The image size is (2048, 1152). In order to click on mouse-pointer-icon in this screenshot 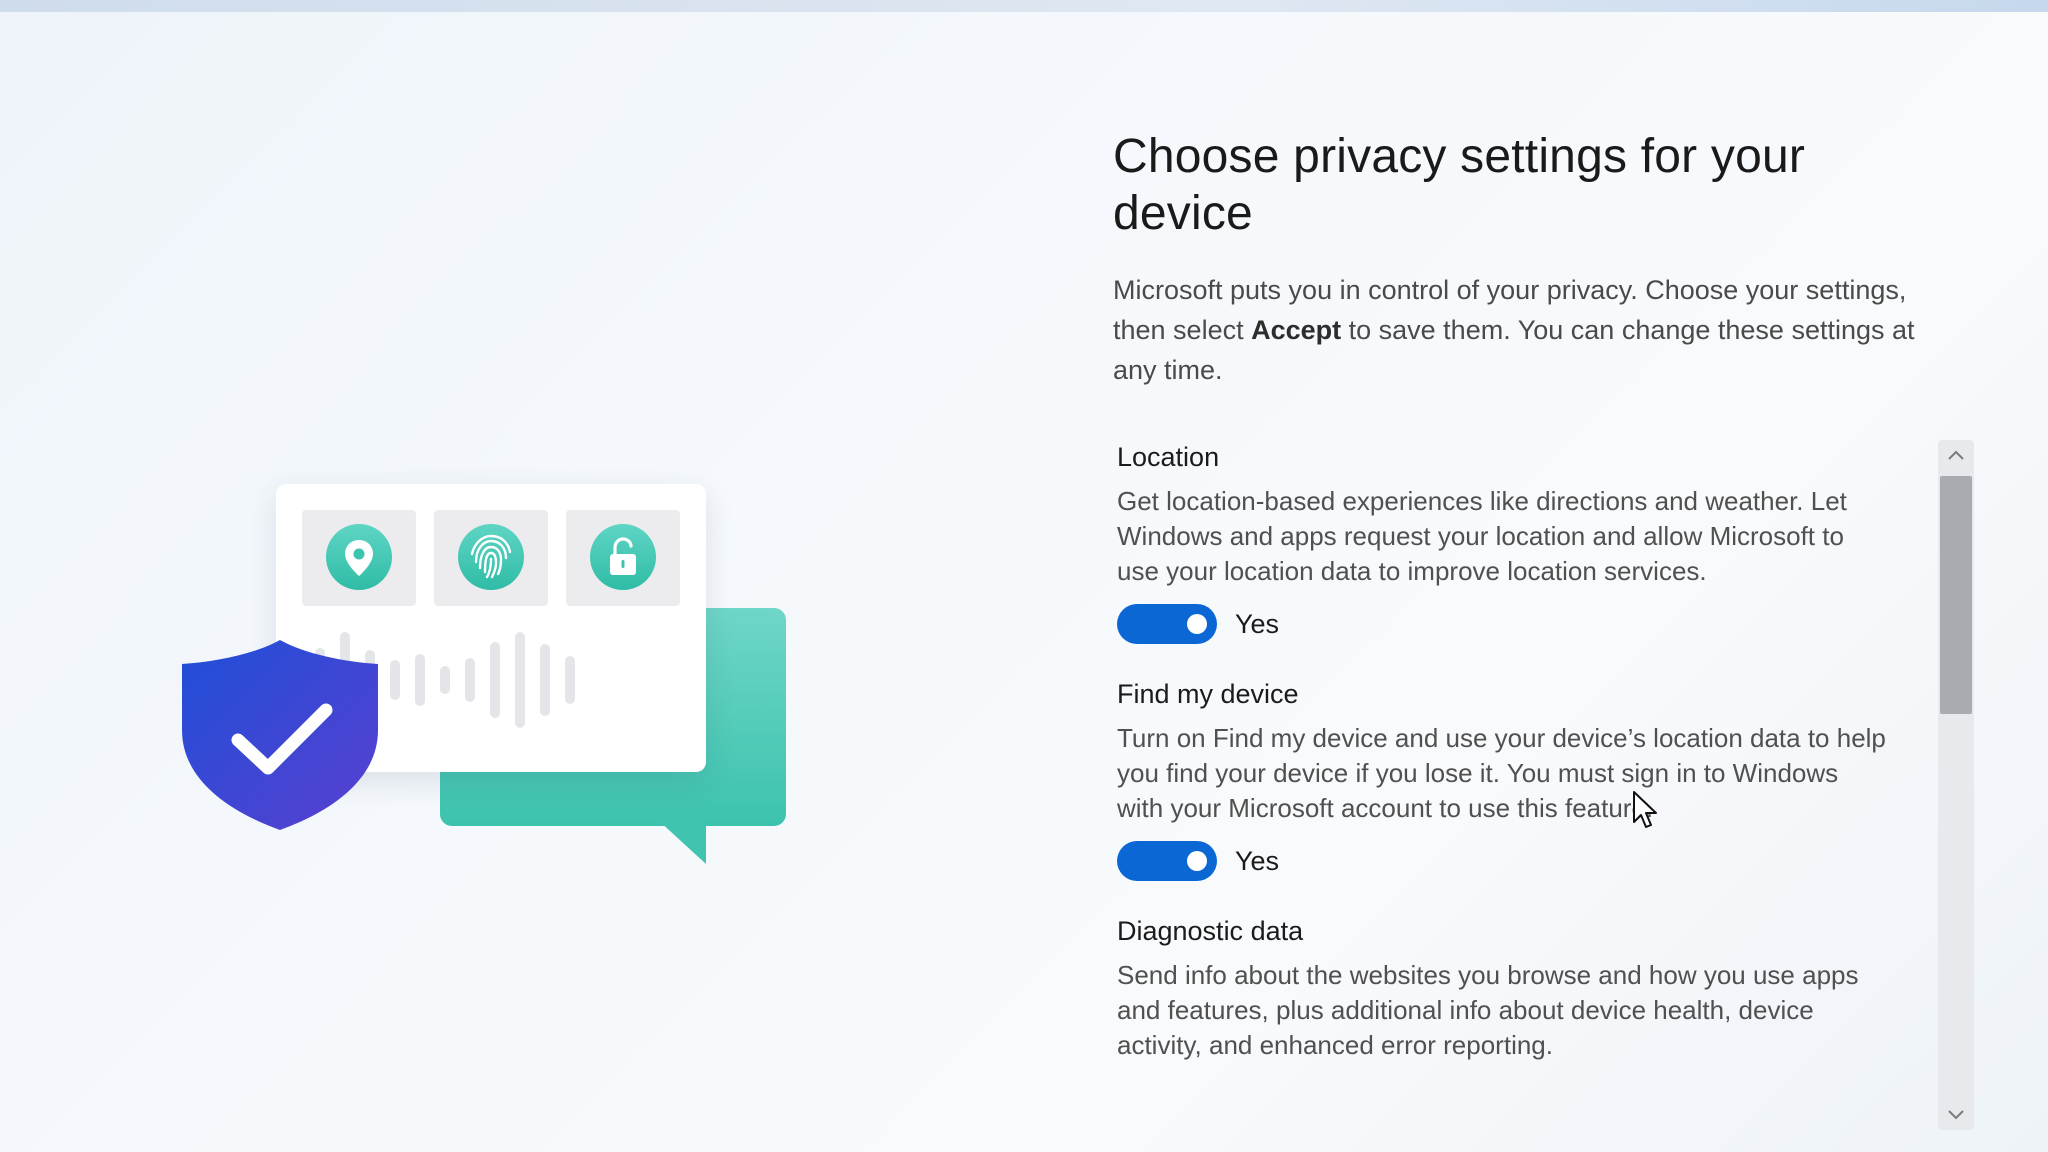, I will do `click(1645, 809)`.